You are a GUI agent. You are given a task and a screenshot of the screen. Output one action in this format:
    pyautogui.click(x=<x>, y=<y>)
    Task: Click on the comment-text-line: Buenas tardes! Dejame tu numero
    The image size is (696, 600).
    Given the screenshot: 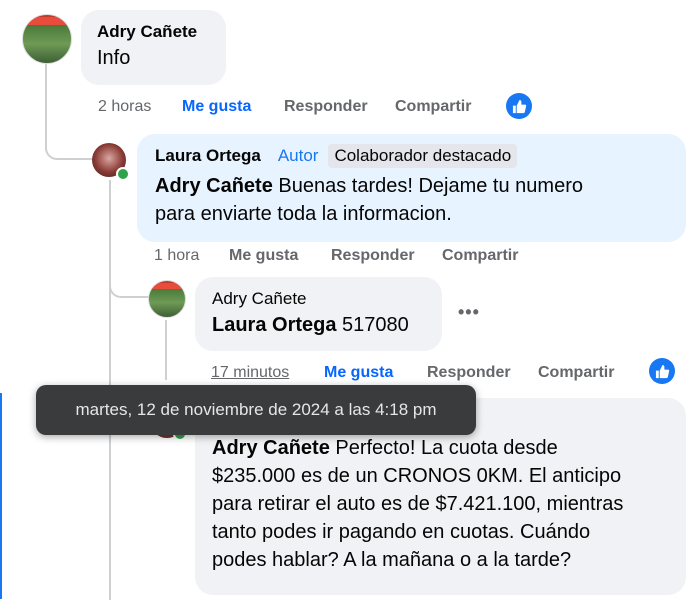 What is the action you would take?
    pyautogui.click(x=427, y=186)
    